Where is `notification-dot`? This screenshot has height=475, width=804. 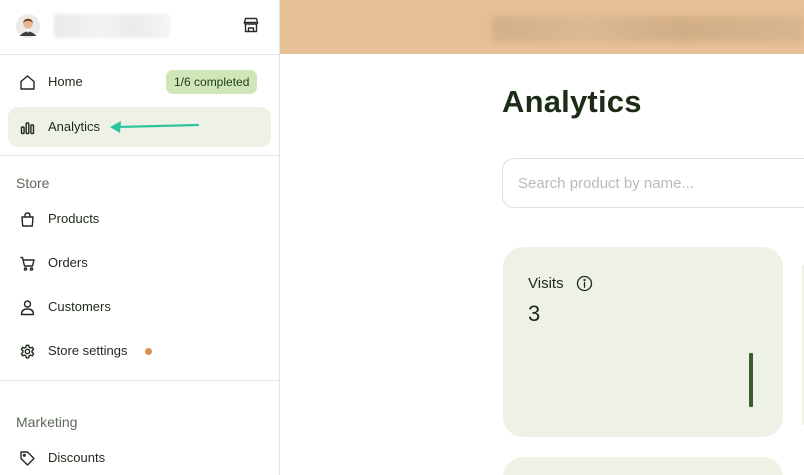
notification-dot is located at coordinates (148, 351).